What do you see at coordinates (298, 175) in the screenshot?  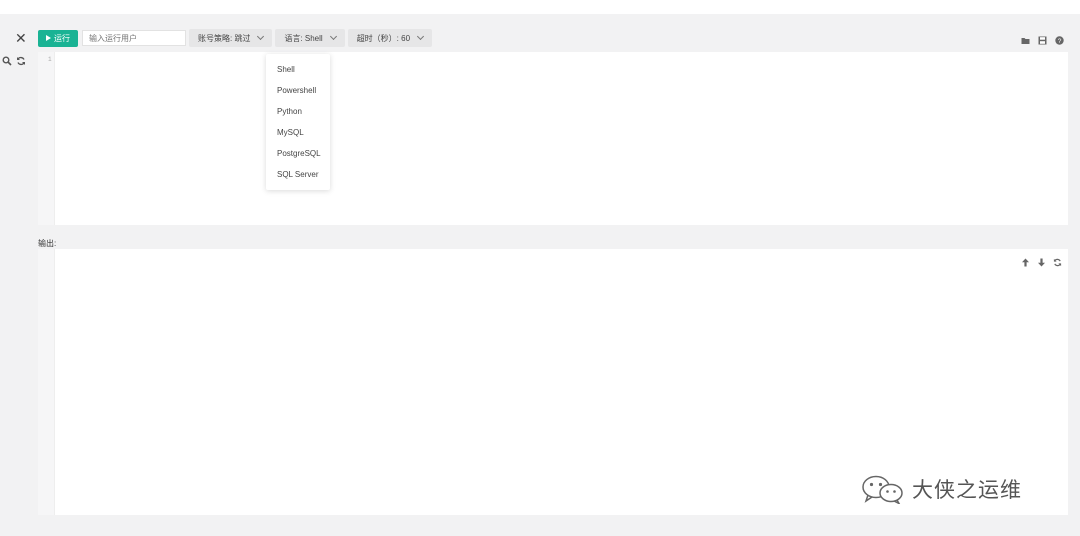 I see `menu-item-sql-server: SQL Server` at bounding box center [298, 175].